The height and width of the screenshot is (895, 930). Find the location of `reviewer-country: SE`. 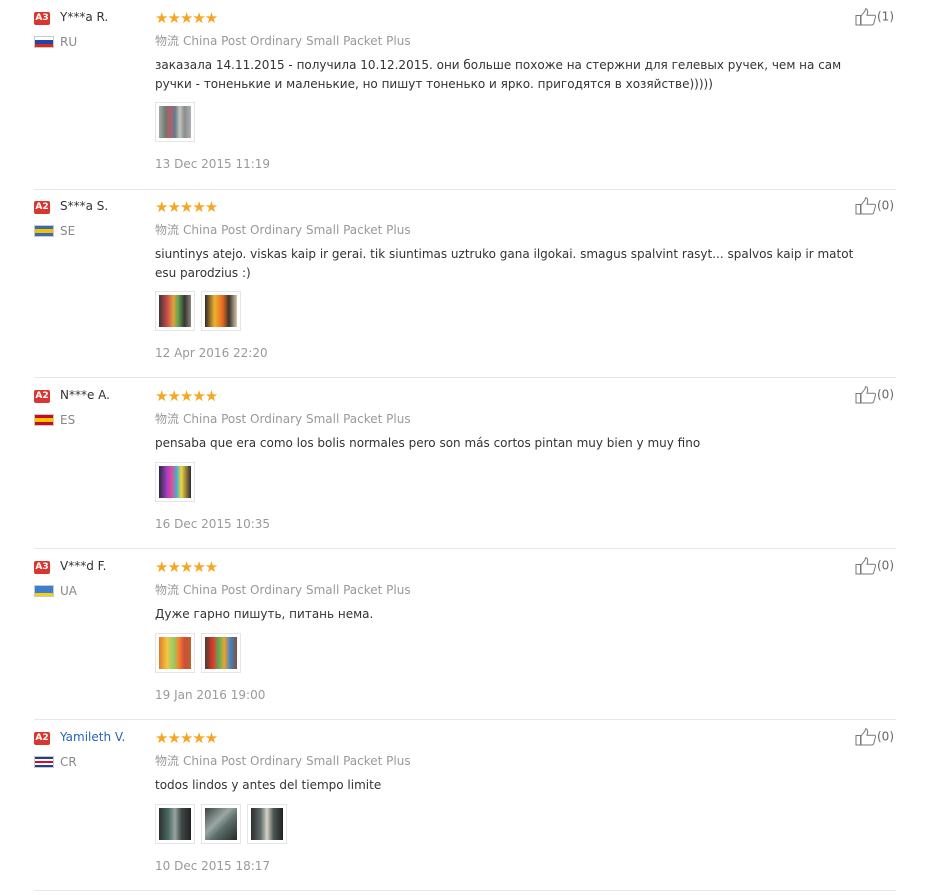

reviewer-country: SE is located at coordinates (68, 231).